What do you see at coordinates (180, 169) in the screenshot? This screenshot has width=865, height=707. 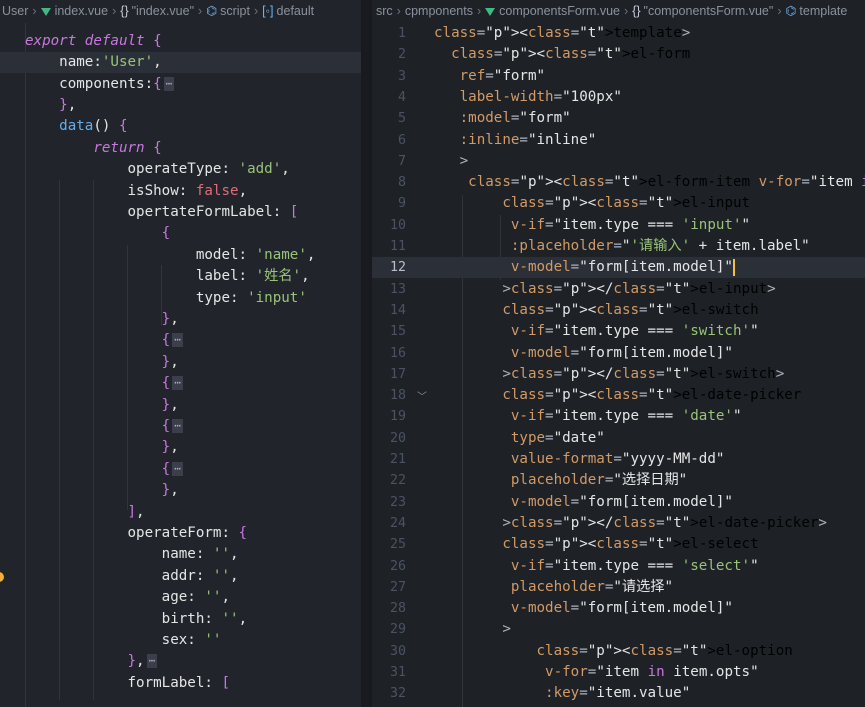 I see `code-line: operateType: 'add',` at bounding box center [180, 169].